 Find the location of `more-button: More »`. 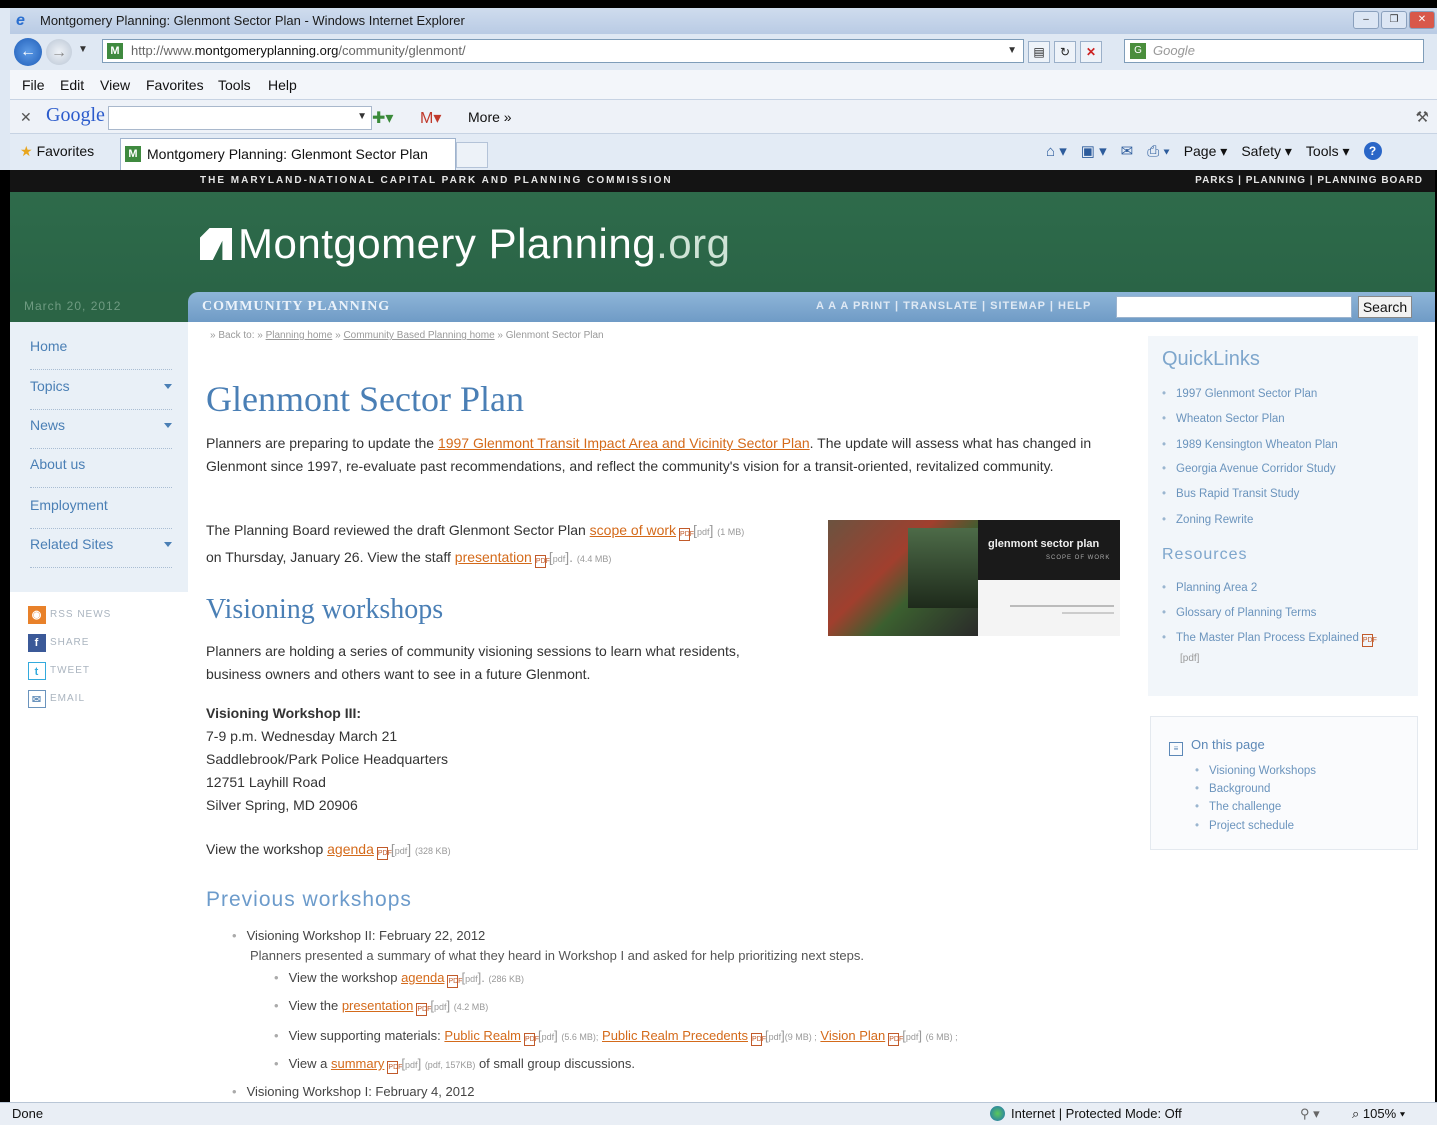

more-button: More » is located at coordinates (490, 117).